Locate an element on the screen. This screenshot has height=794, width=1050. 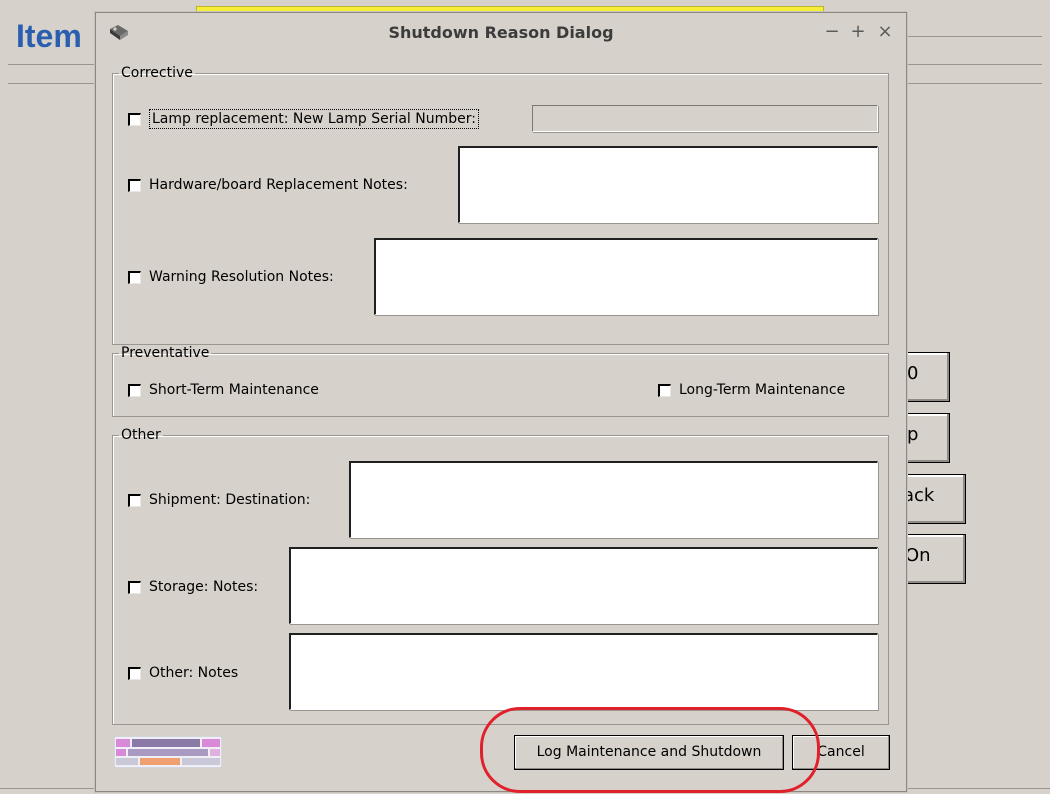
lamp-replacement-checkbox-box is located at coordinates (134, 119).